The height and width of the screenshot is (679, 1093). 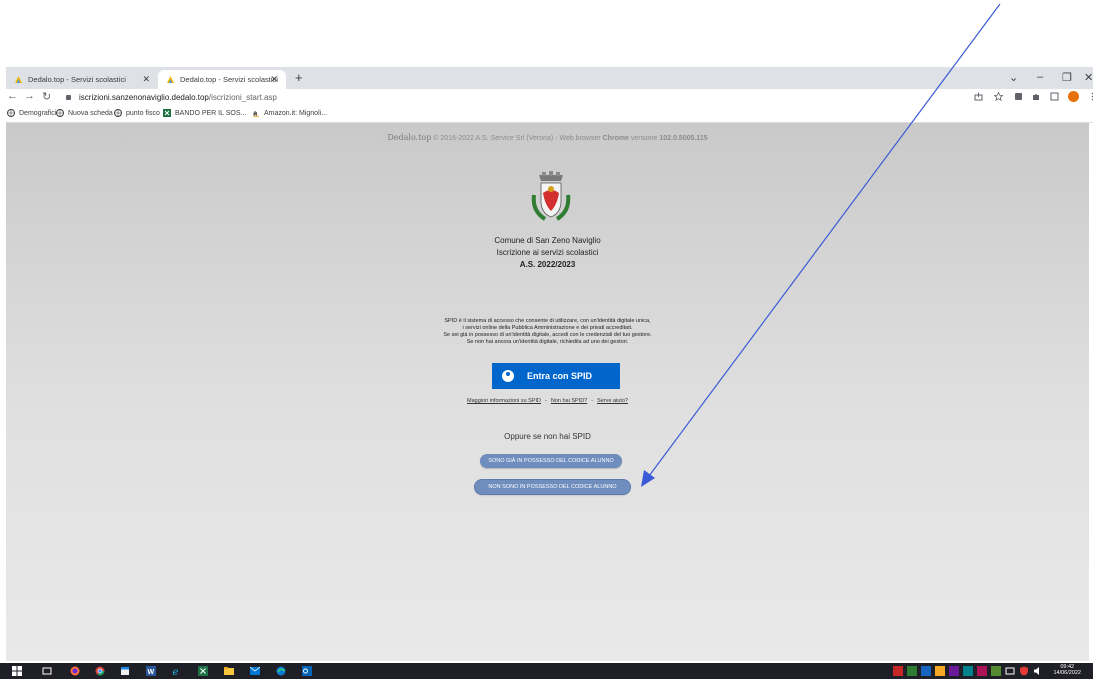 I want to click on bookmark-label: punto fisco, so click(x=143, y=113).